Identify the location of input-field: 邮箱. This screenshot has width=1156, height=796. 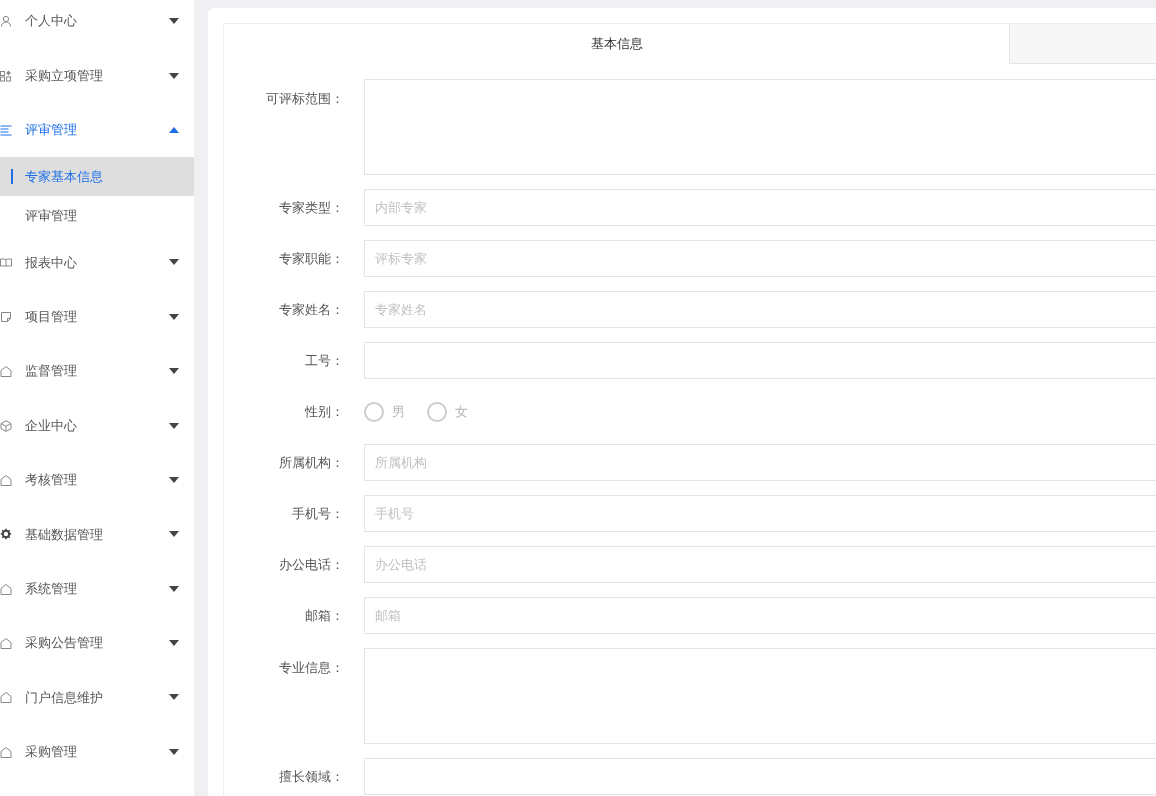
(760, 615).